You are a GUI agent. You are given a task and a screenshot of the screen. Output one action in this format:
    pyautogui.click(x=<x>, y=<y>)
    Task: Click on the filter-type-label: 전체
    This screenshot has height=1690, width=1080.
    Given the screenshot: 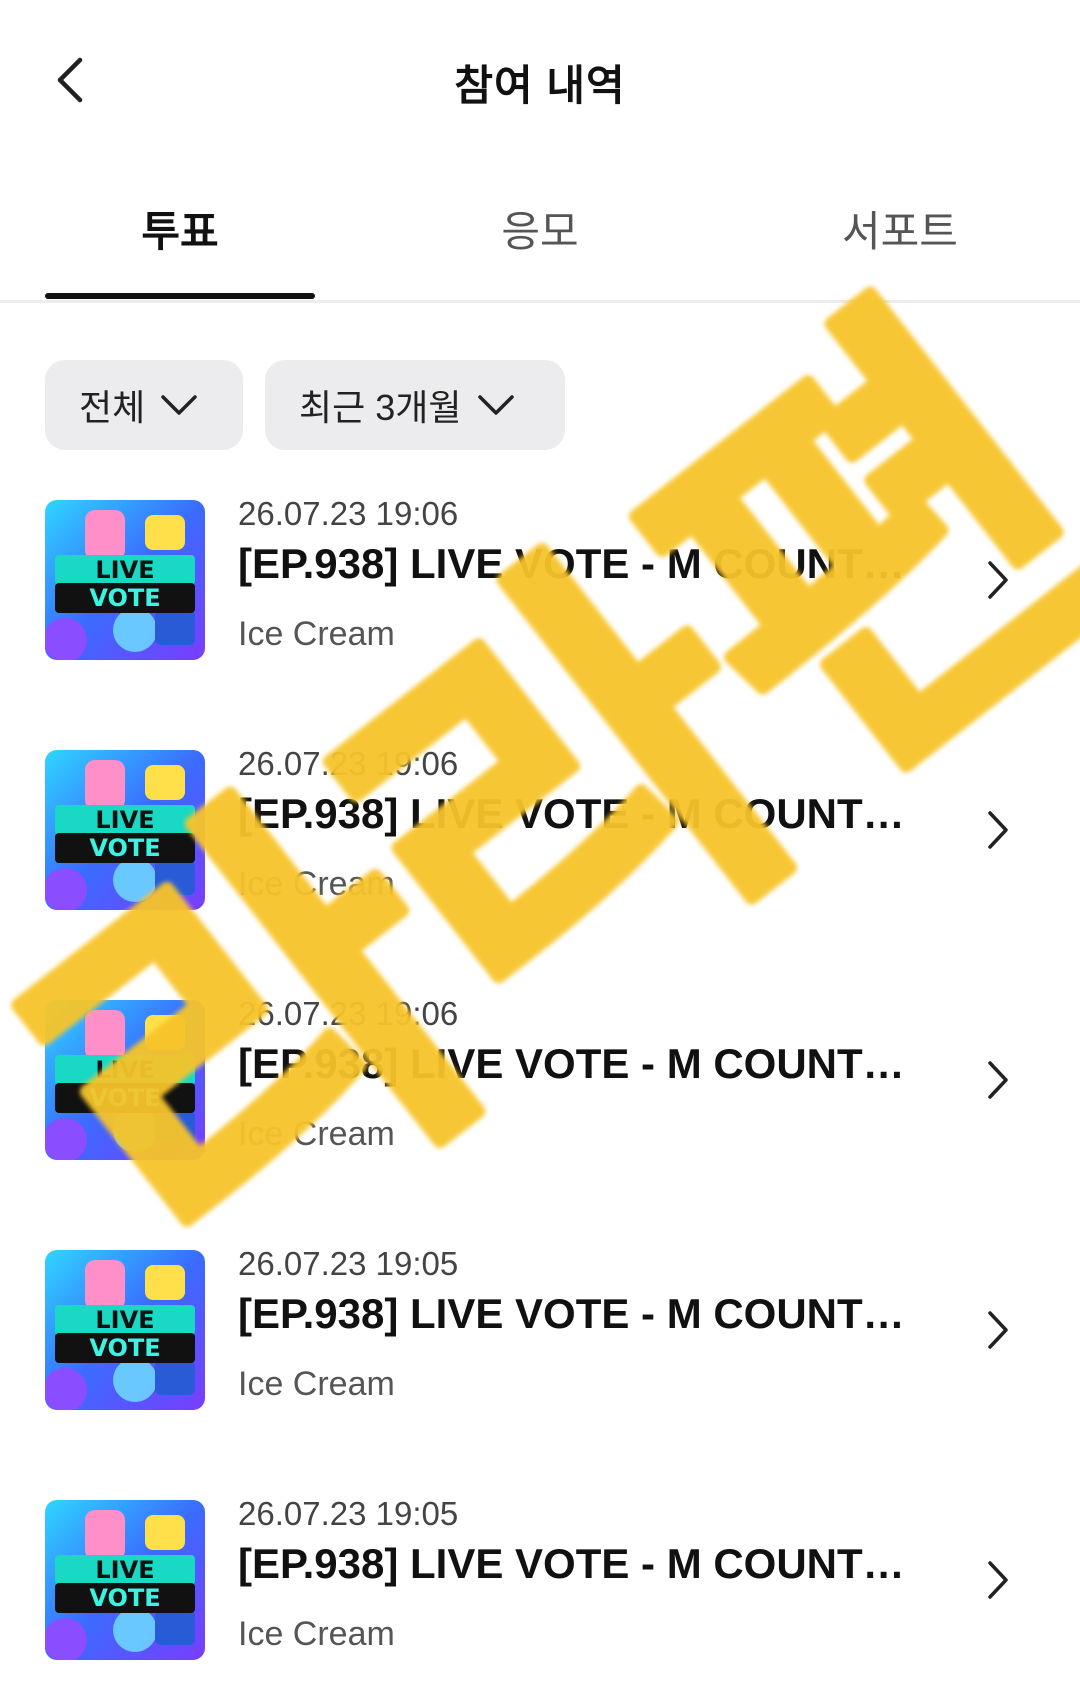 What is the action you would take?
    pyautogui.click(x=112, y=407)
    